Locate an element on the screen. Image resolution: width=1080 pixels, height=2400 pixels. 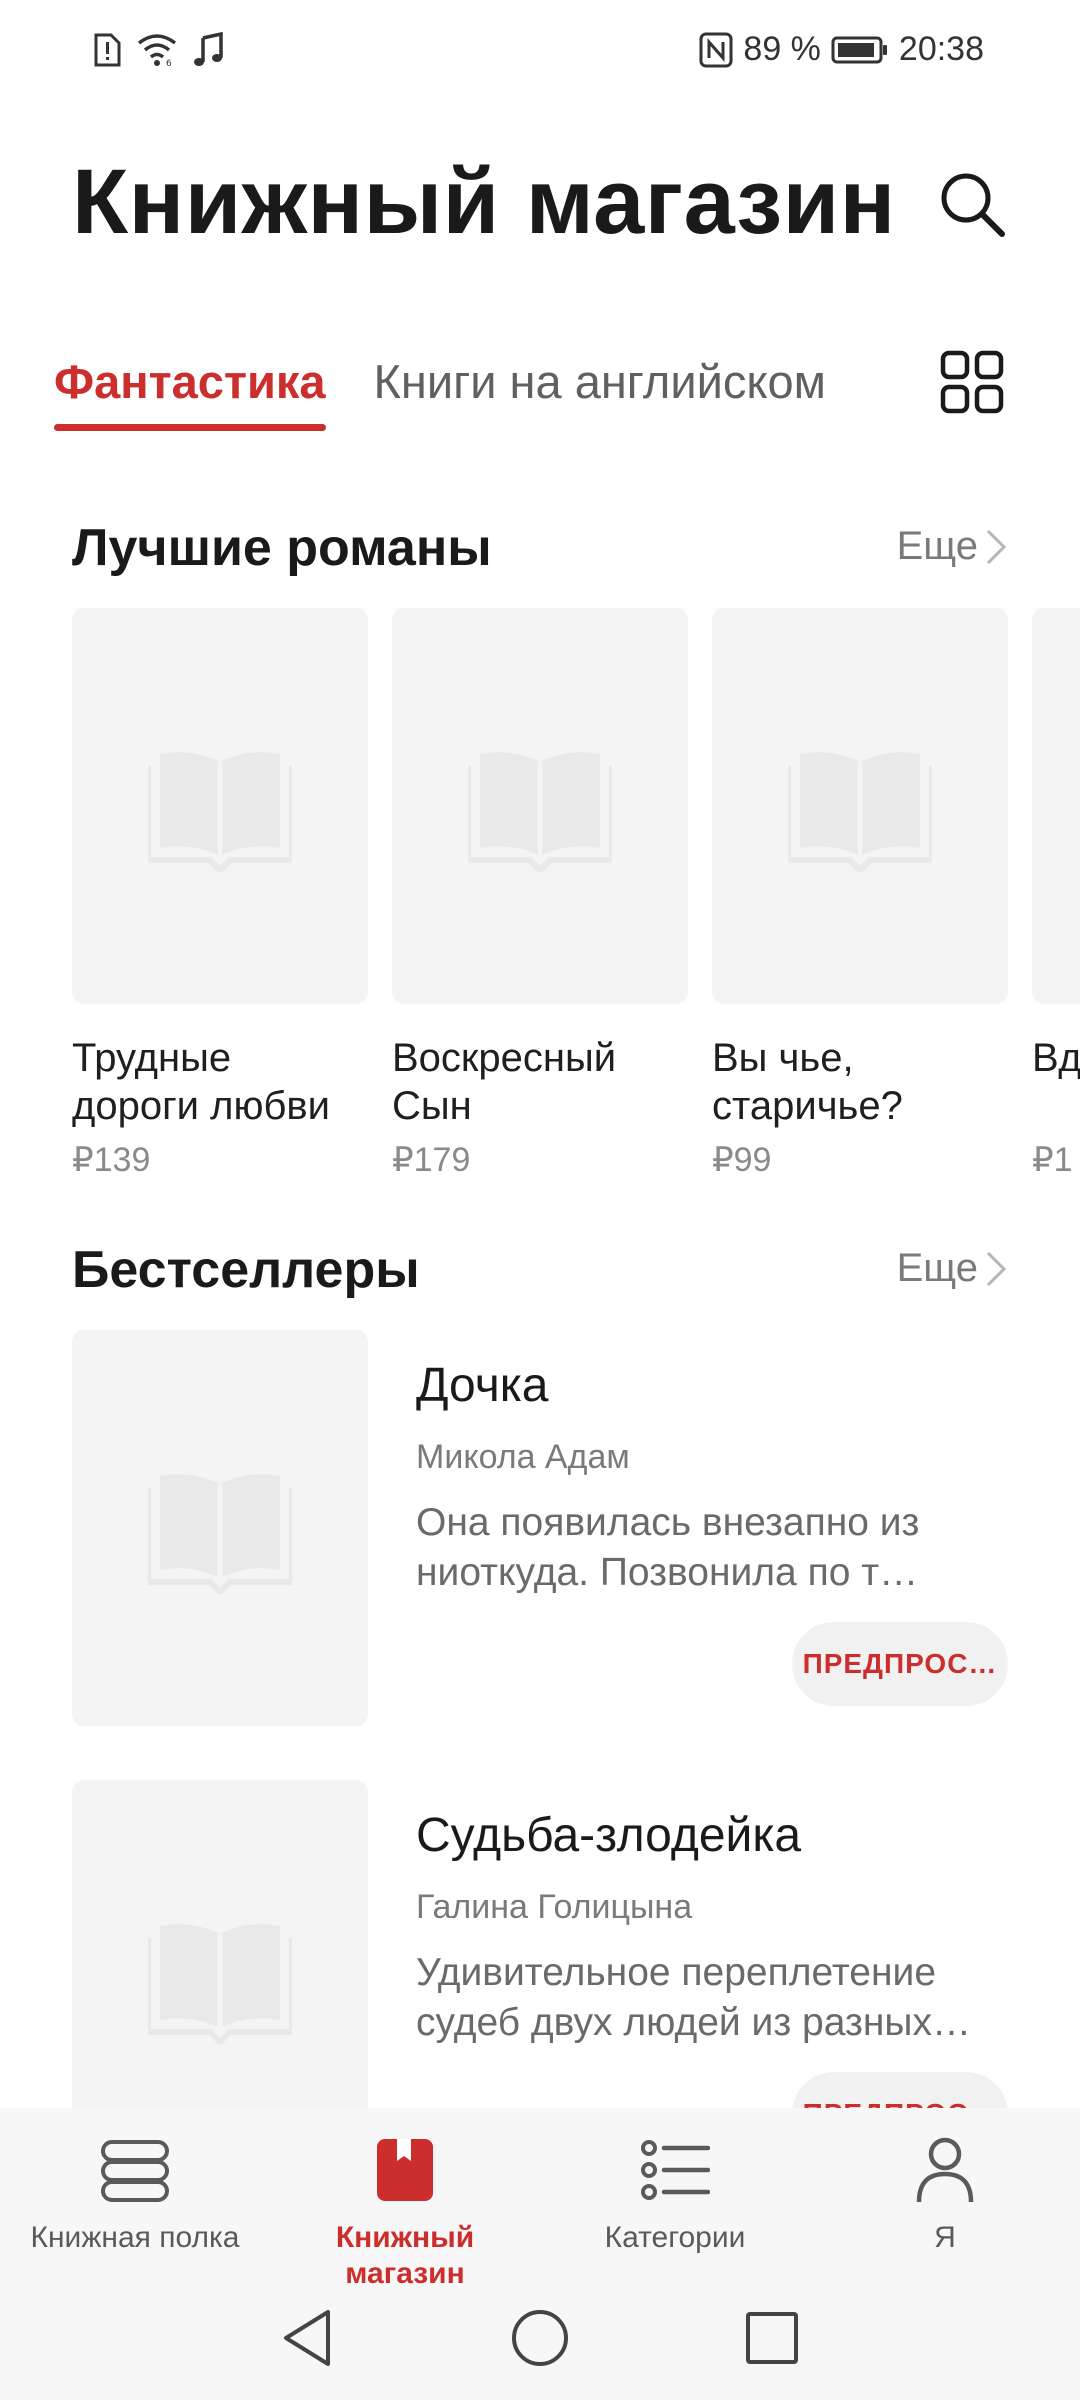
home-circle-icon is located at coordinates (540, 2338).